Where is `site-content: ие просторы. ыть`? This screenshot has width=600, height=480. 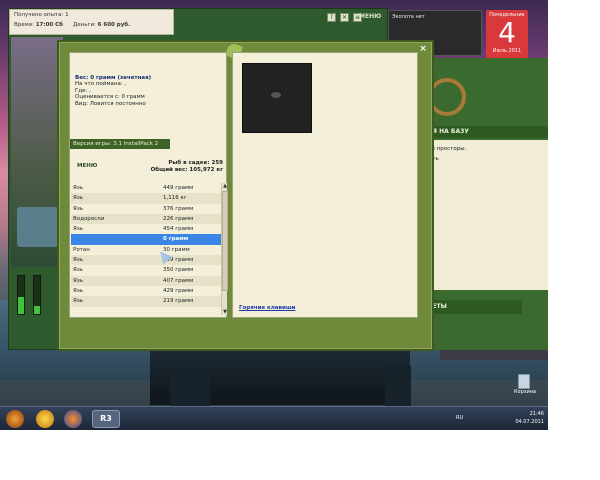
site-content: ие просторы. ыть is located at coordinates (485, 215).